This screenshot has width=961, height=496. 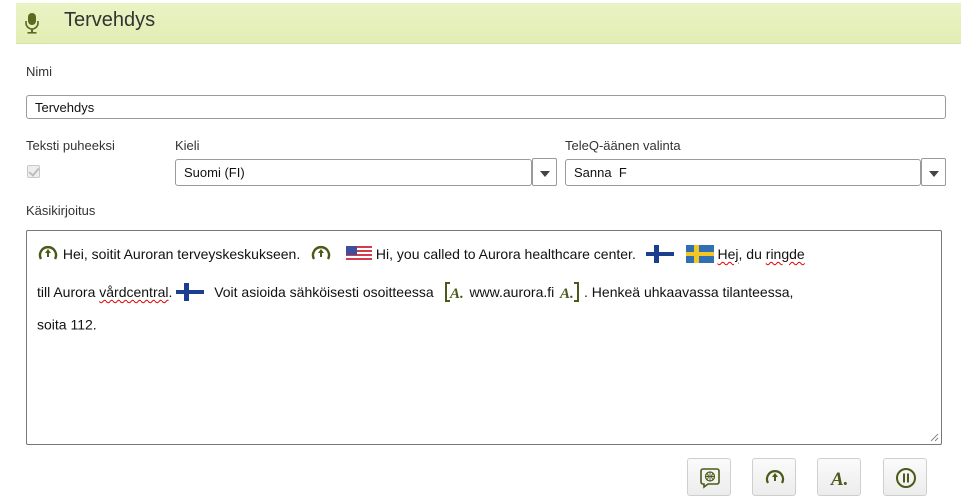 I want to click on script-label: Käsikirjoitus, so click(x=61, y=210).